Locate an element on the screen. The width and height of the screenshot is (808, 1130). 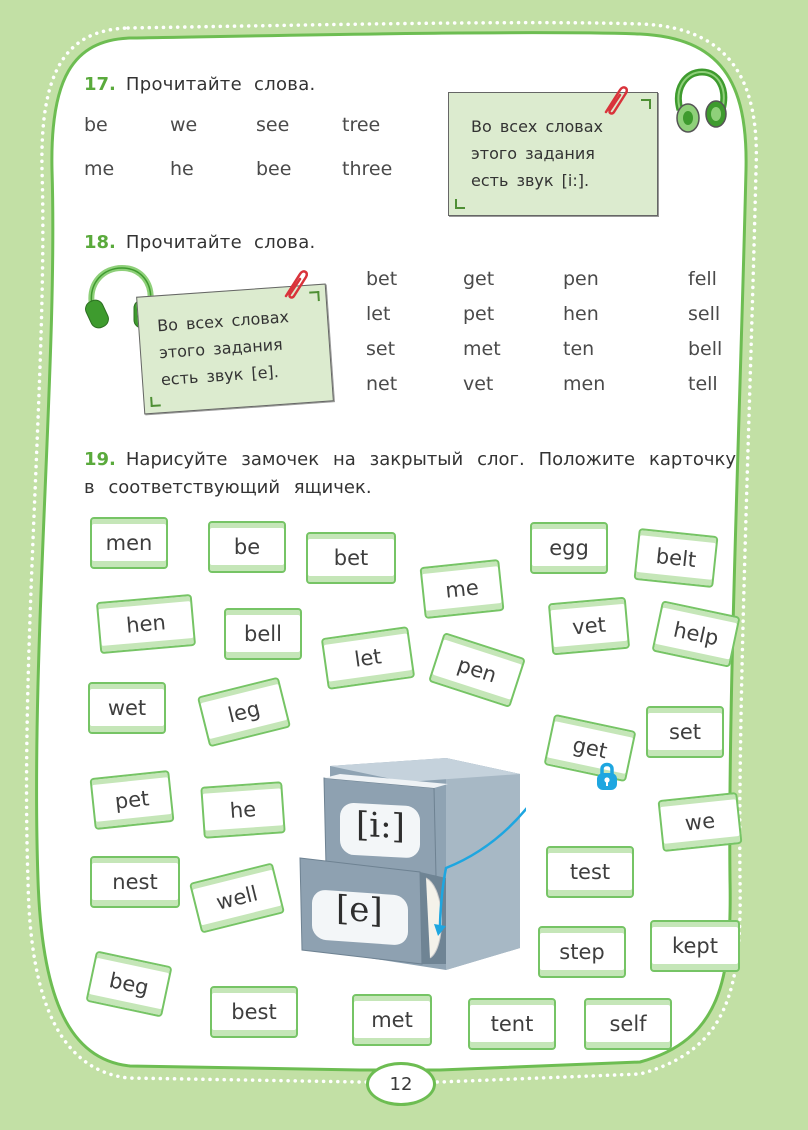
word: bee is located at coordinates (274, 169).